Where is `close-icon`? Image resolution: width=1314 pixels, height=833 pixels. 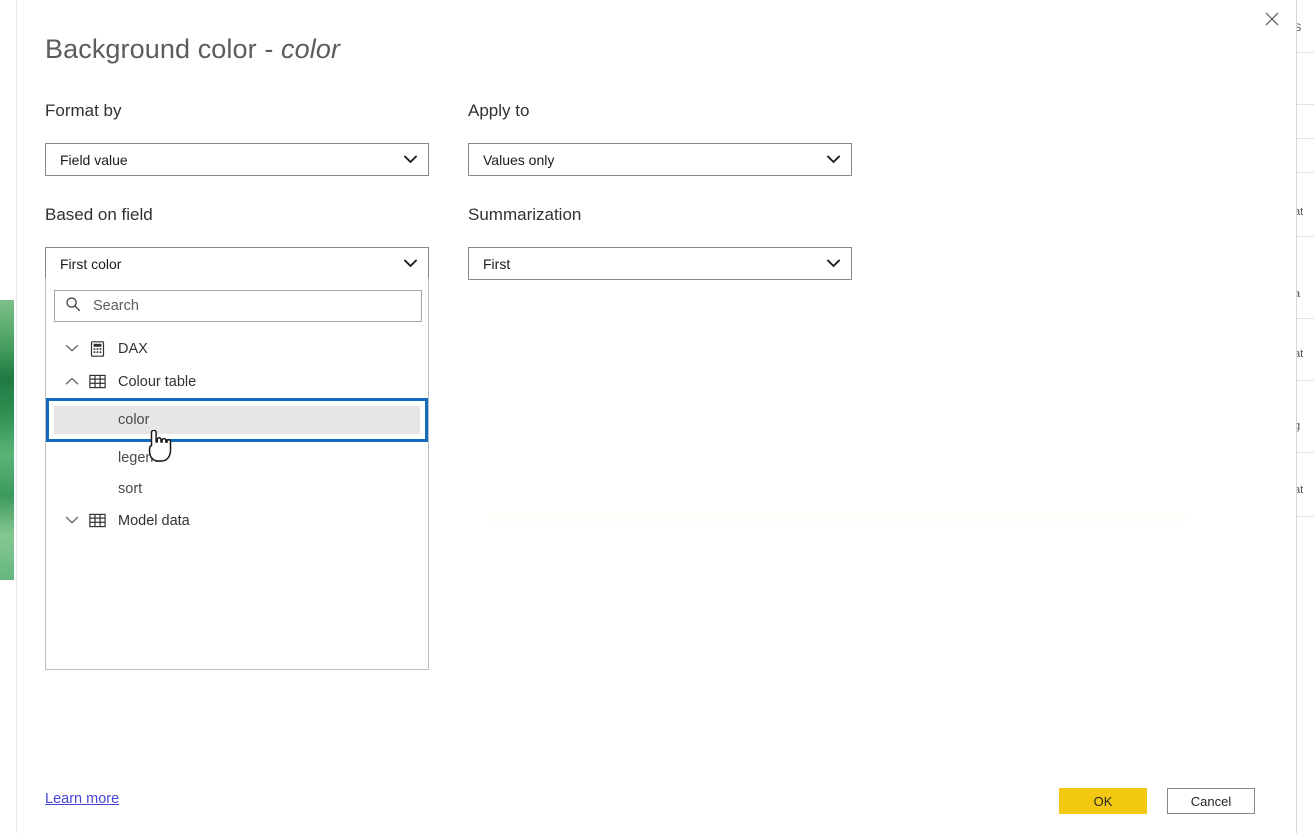
close-icon is located at coordinates (1272, 19).